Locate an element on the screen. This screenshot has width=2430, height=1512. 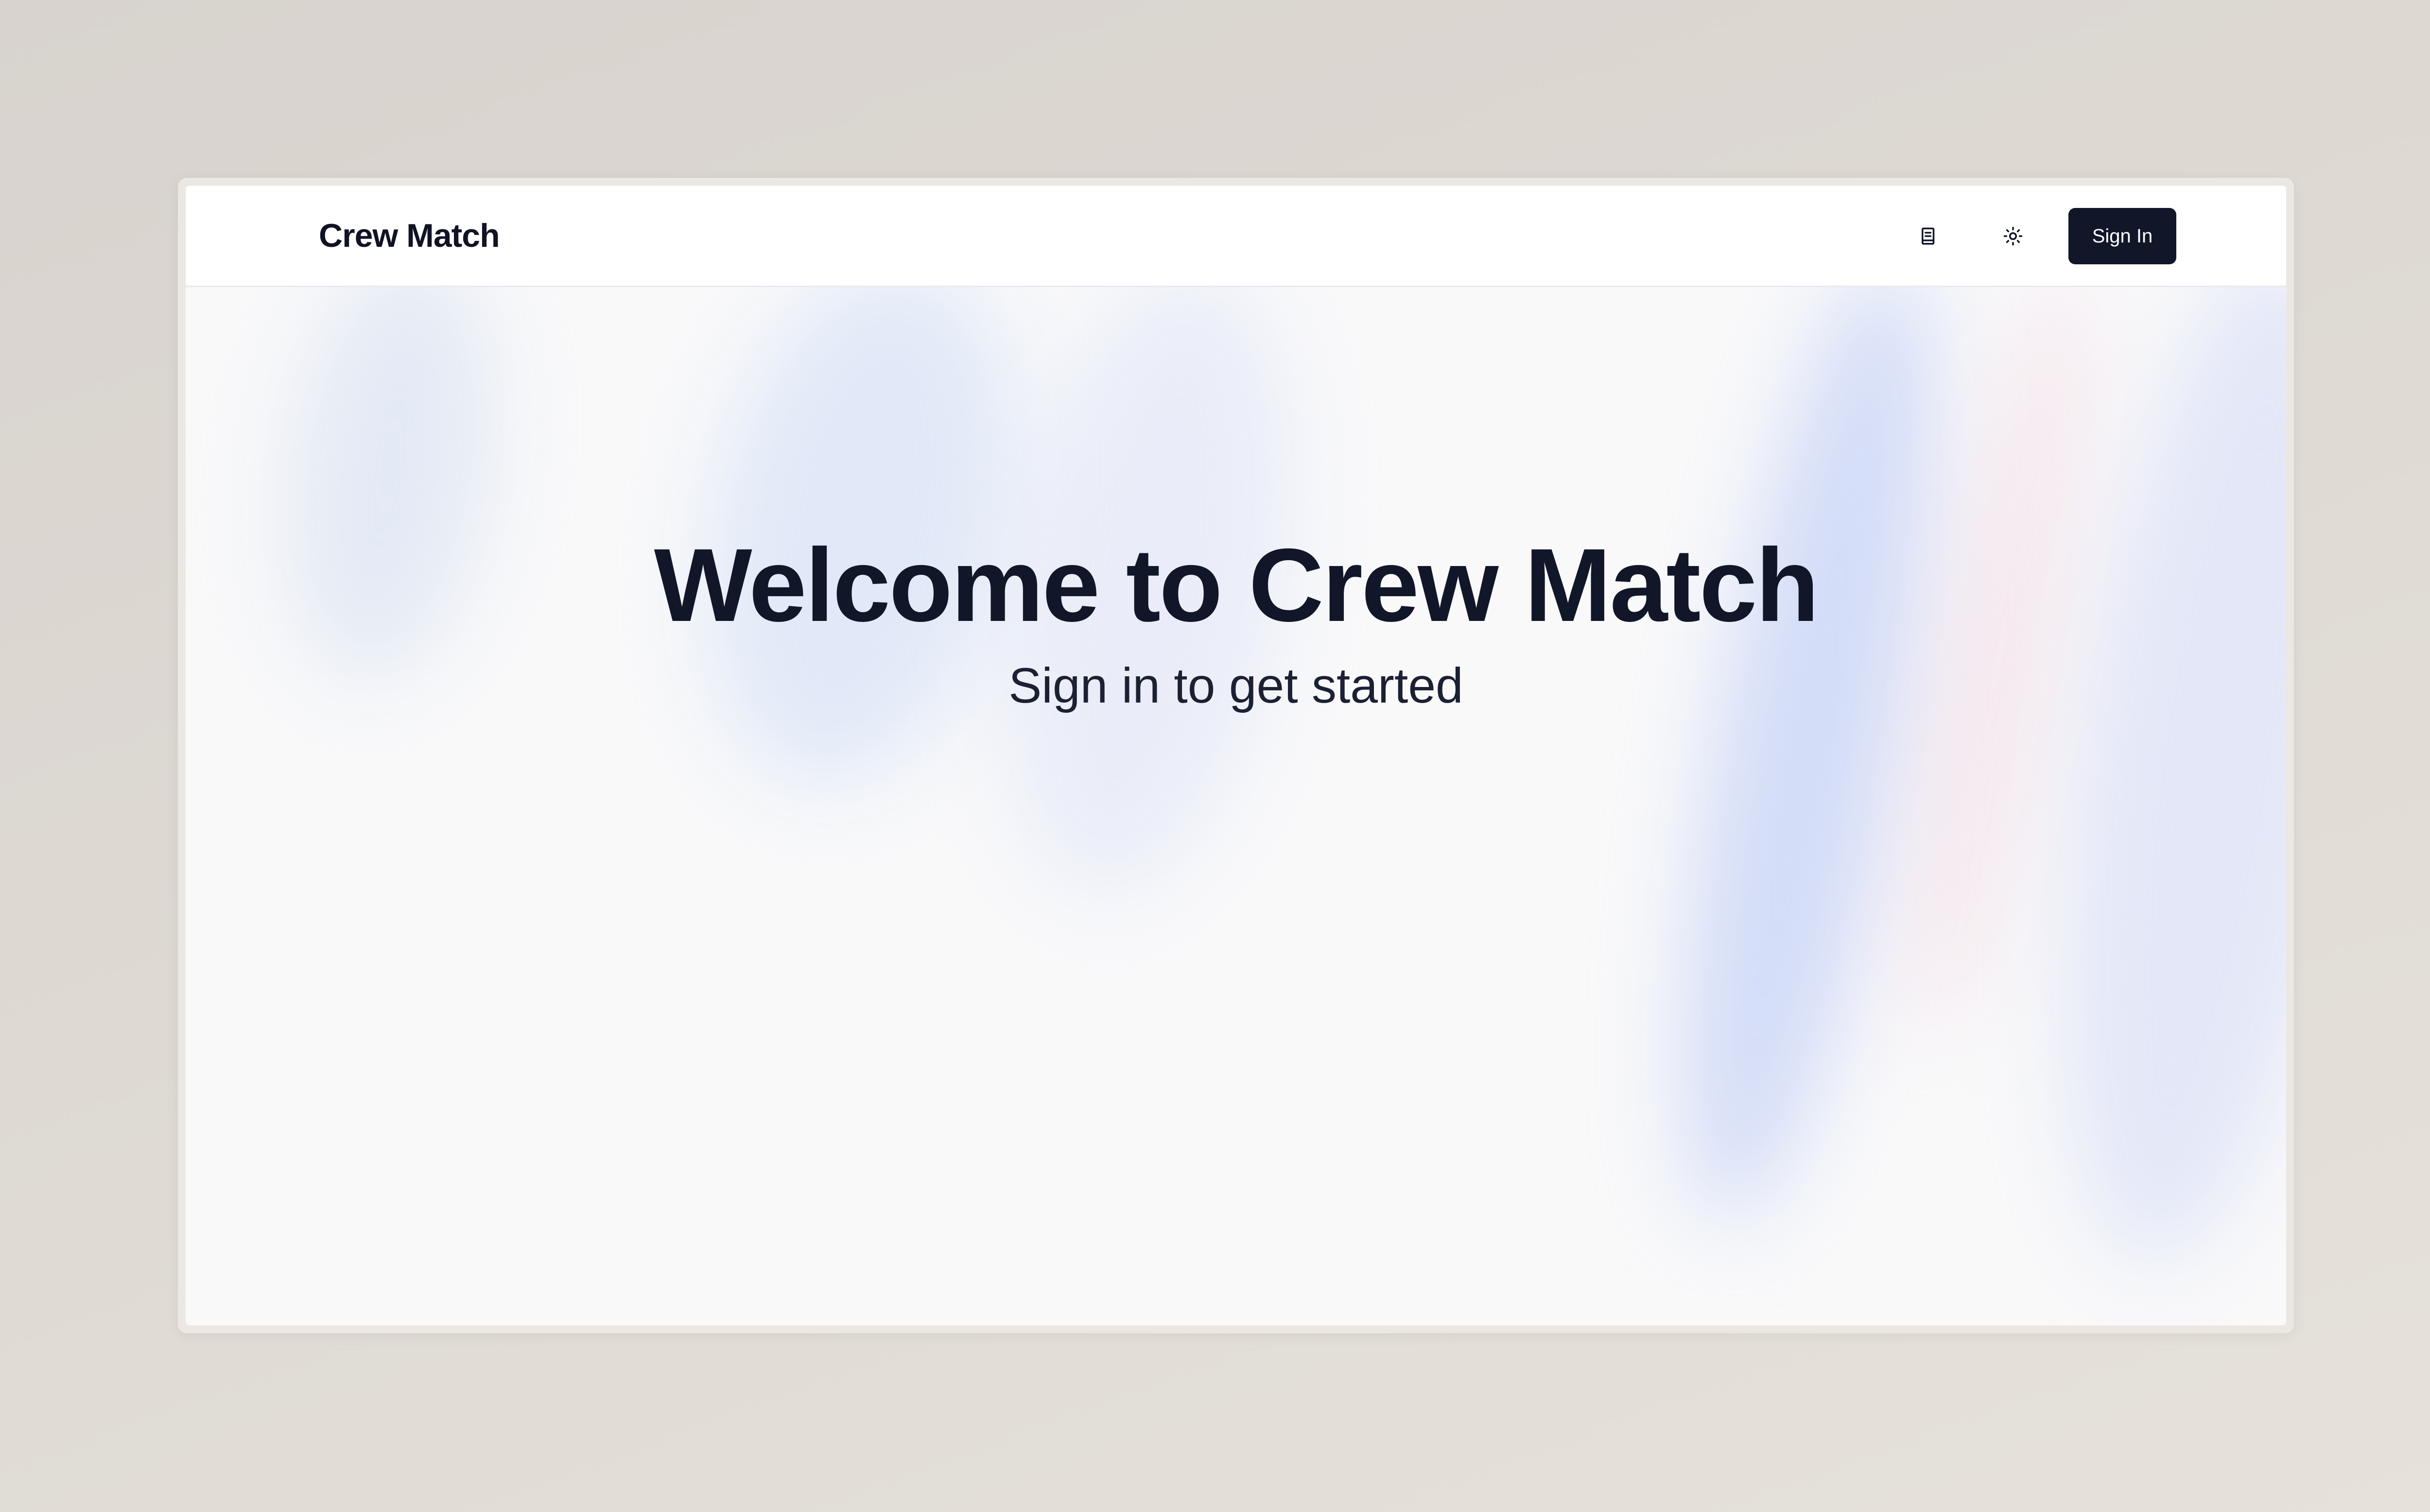
sun-icon is located at coordinates (2013, 236).